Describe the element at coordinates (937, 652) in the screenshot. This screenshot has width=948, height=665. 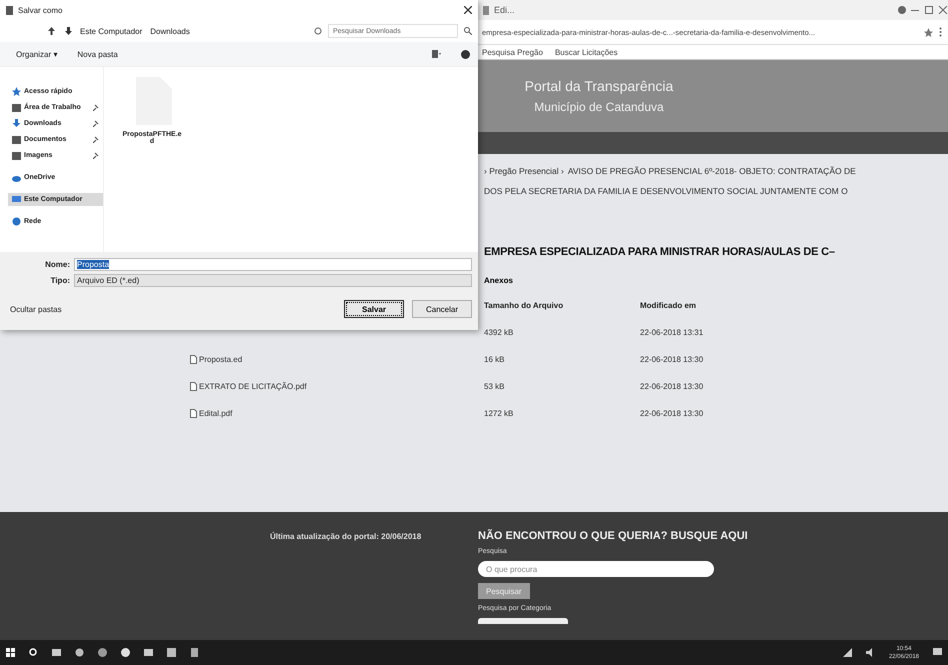
I see `notification-icon` at that location.